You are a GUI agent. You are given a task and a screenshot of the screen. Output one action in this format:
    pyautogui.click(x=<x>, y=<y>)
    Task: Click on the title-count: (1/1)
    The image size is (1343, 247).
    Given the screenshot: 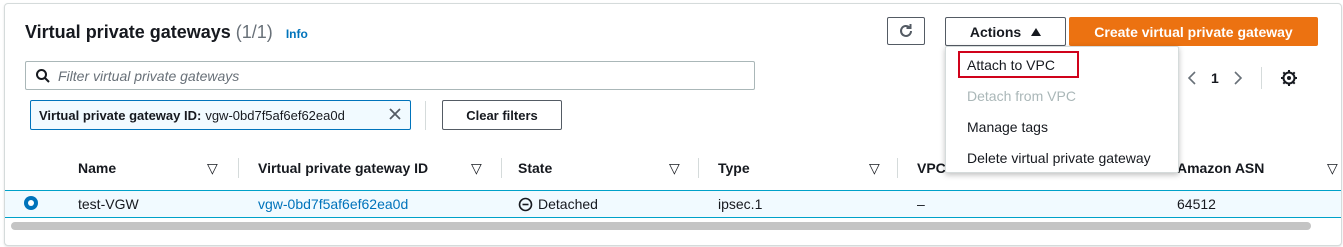 What is the action you would take?
    pyautogui.click(x=254, y=32)
    